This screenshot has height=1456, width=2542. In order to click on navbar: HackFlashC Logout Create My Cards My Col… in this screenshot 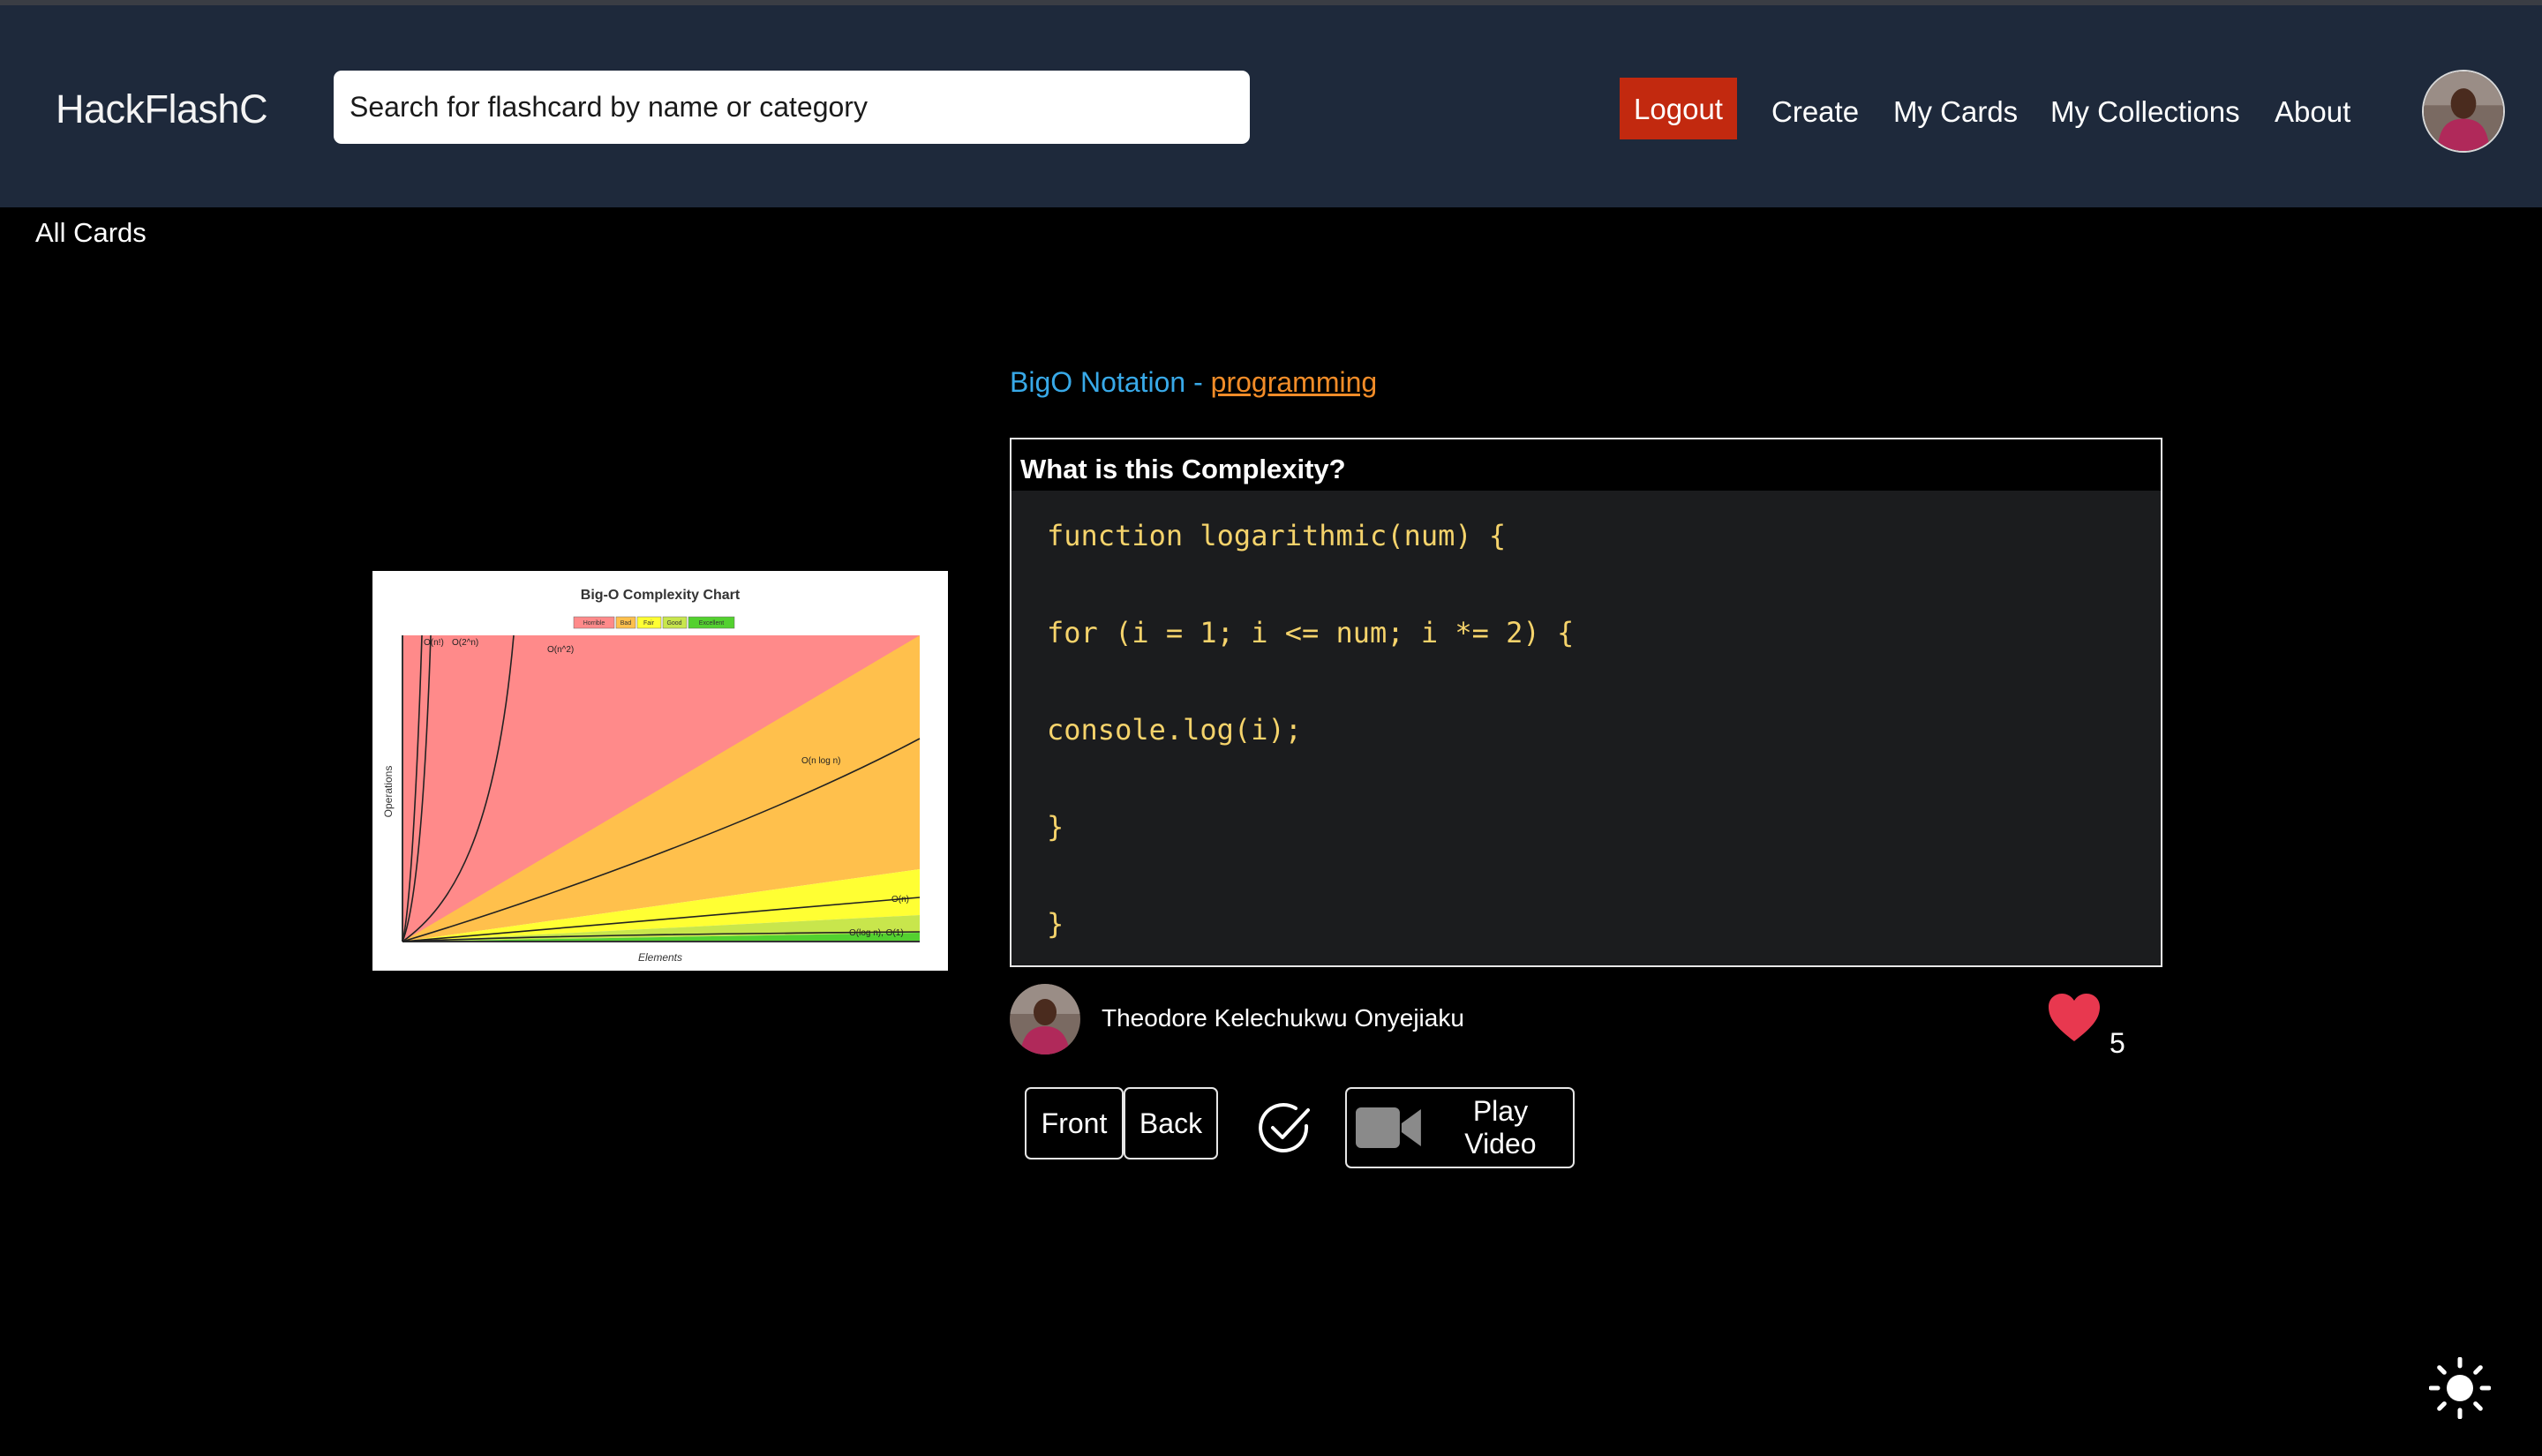, I will do `click(1271, 106)`.